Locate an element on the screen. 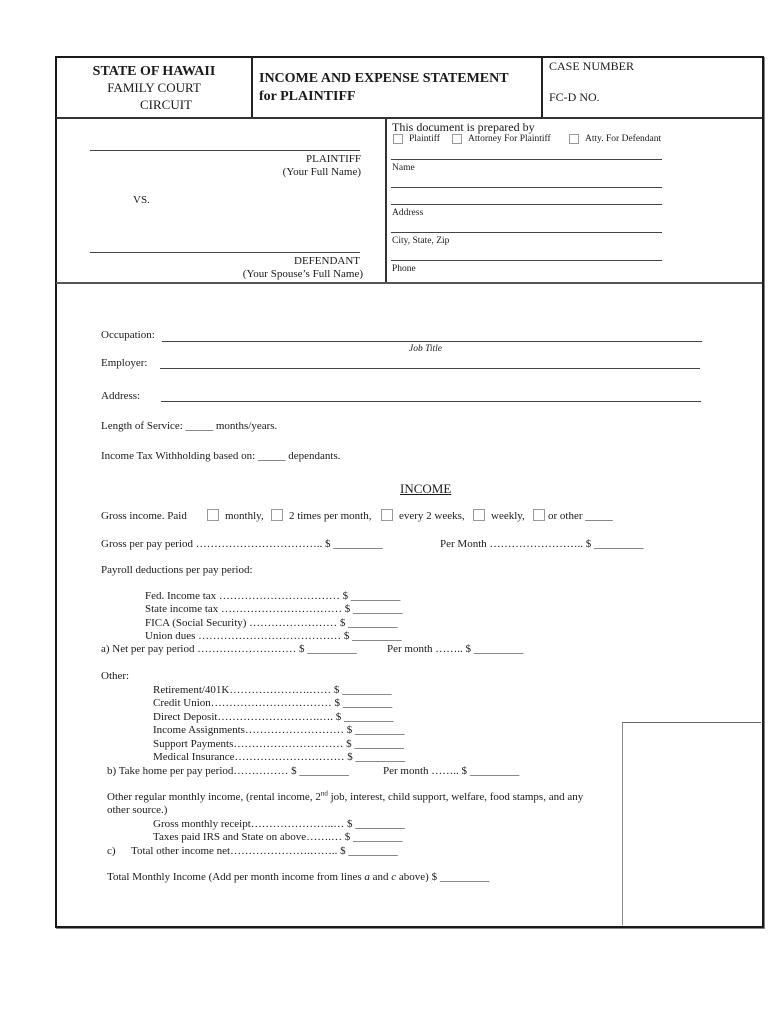 The width and height of the screenshot is (770, 1024). other-direct-deposit: Direct Deposit……………………….…. $ _________ is located at coordinates (273, 717).